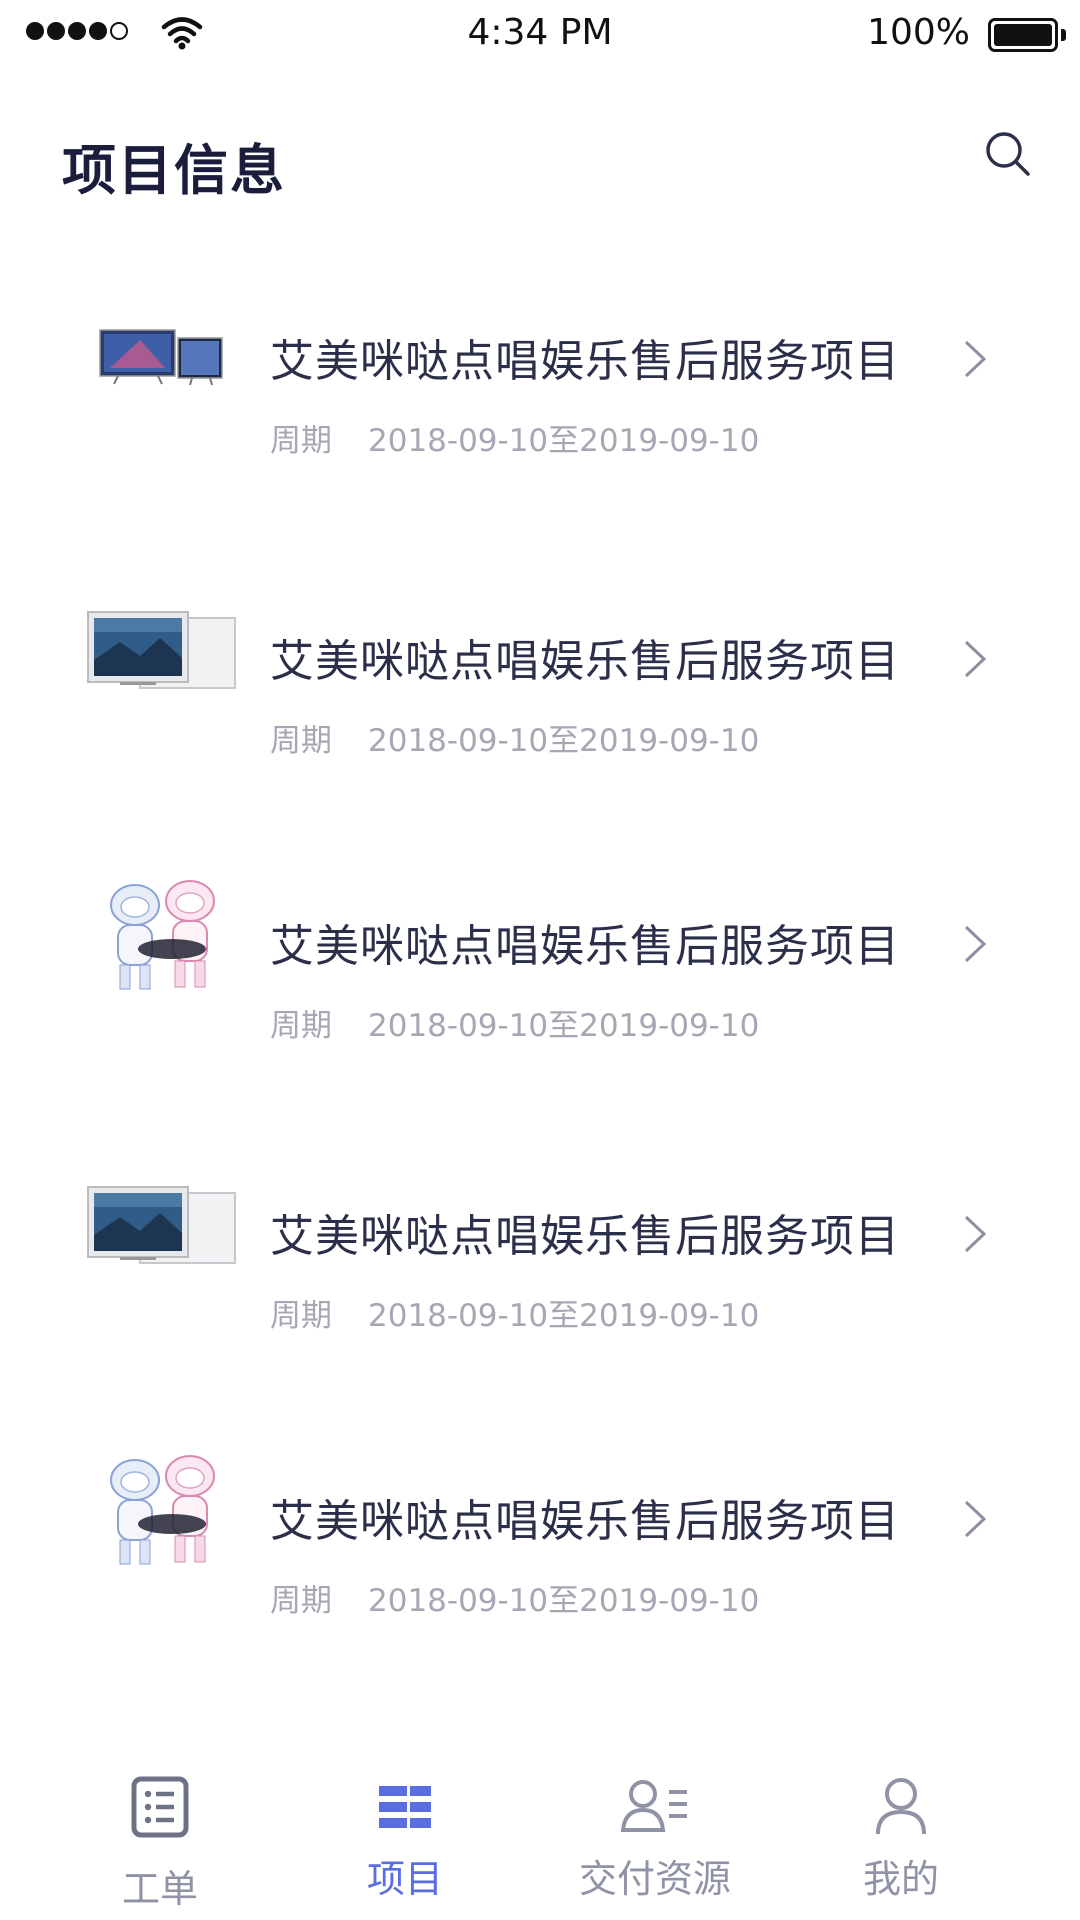 Image resolution: width=1080 pixels, height=1920 pixels. What do you see at coordinates (1008, 154) in the screenshot?
I see `search-icon` at bounding box center [1008, 154].